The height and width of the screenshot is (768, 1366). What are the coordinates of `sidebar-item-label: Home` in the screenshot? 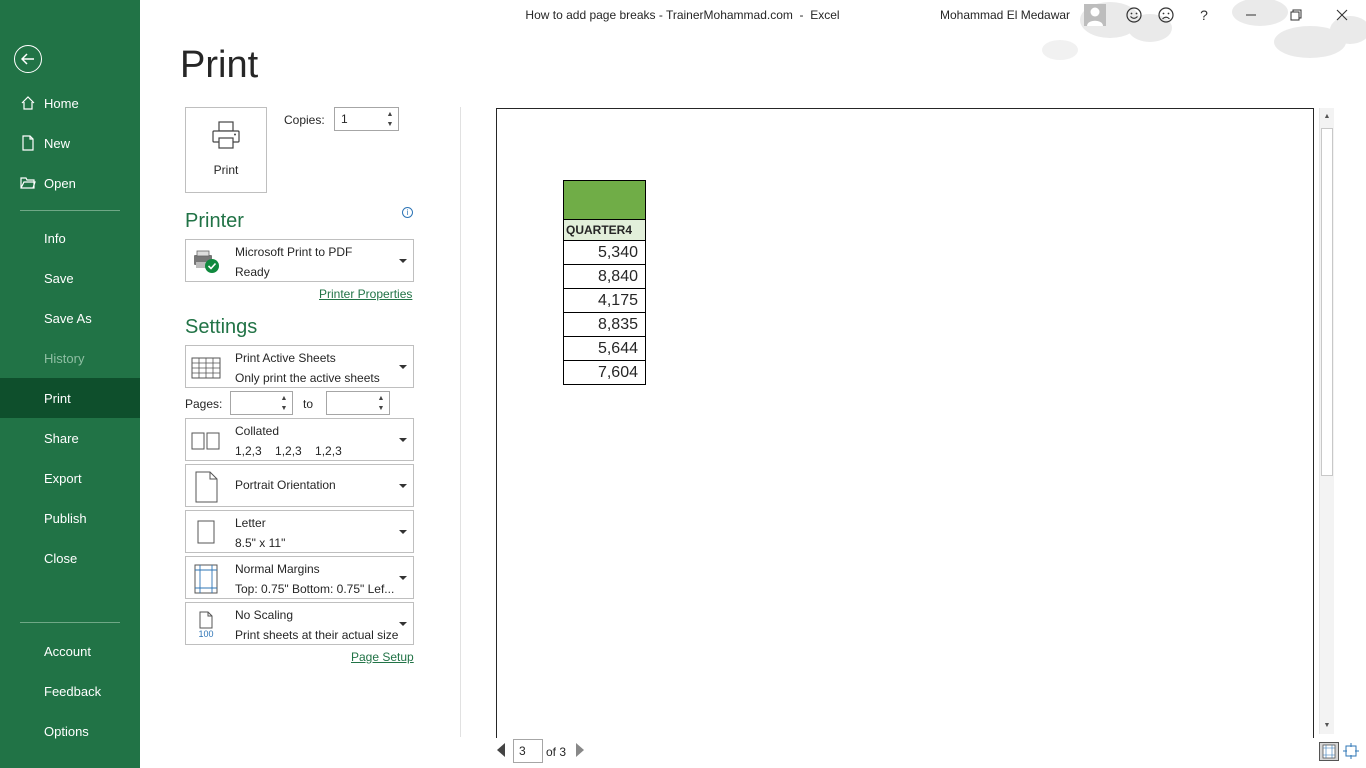 It's located at (61, 103).